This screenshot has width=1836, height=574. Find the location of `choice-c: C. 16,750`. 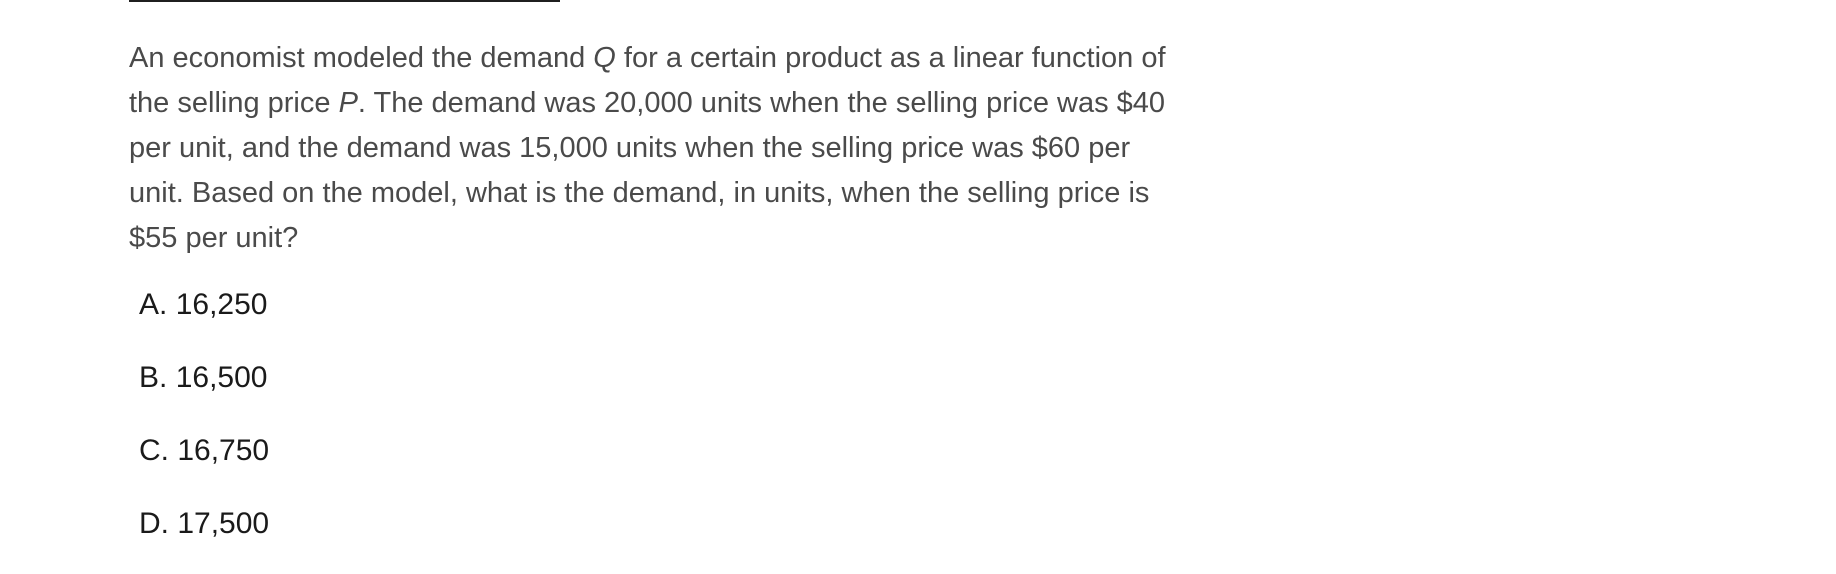

choice-c: C. 16,750 is located at coordinates (204, 464).